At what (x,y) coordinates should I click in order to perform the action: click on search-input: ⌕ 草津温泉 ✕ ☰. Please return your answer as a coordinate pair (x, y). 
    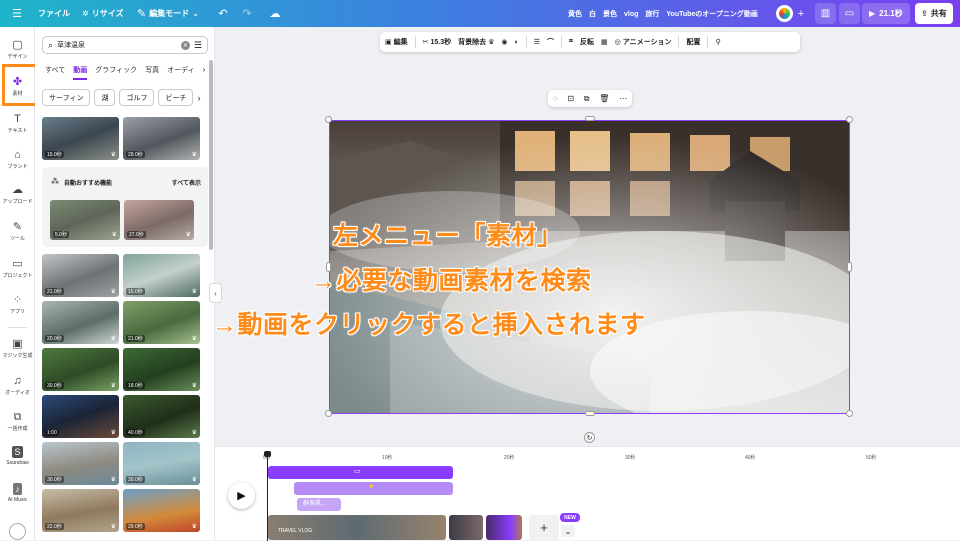
    Looking at the image, I should click on (125, 45).